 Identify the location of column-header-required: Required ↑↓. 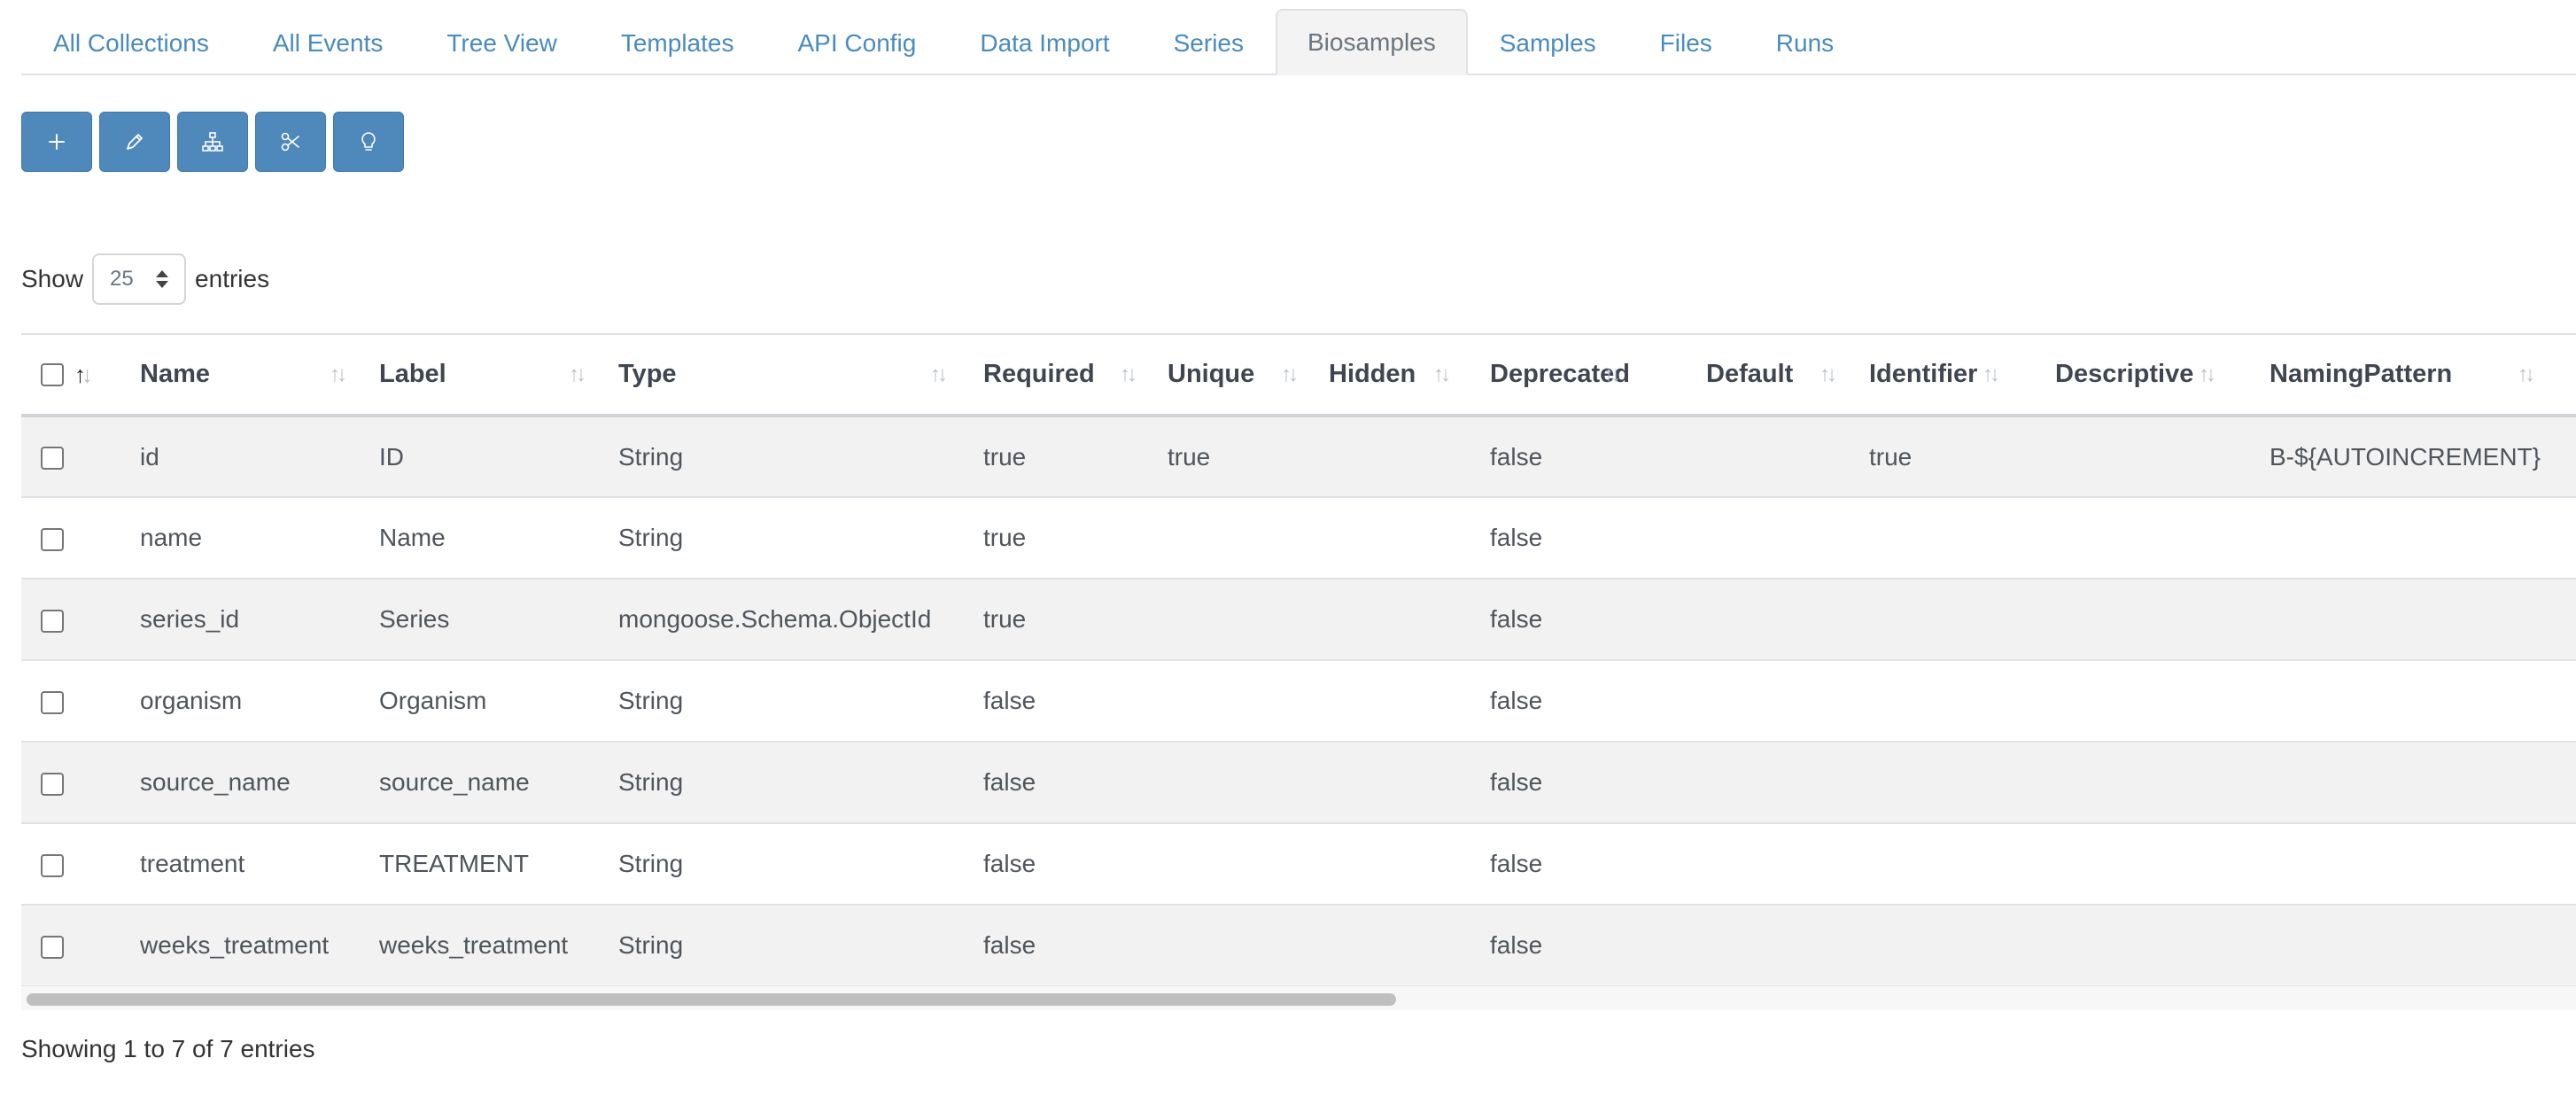
(1075, 375).